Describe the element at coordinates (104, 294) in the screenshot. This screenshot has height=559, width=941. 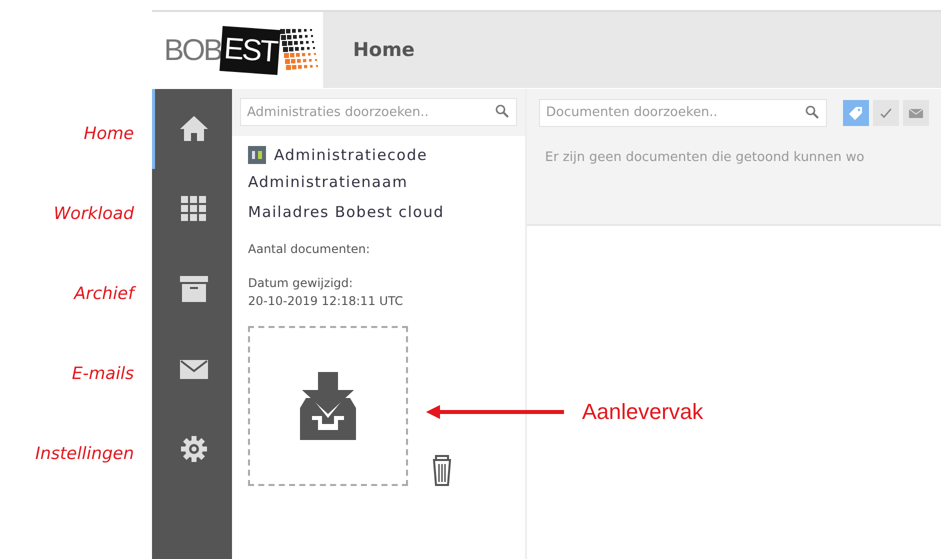
I see `annotation-label: Archief` at that location.